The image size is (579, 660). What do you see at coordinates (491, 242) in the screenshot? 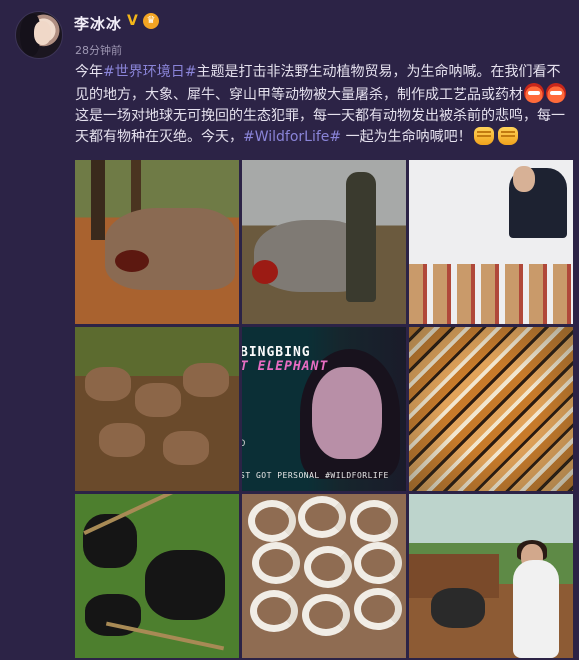
I see `photo-seized-horns` at bounding box center [491, 242].